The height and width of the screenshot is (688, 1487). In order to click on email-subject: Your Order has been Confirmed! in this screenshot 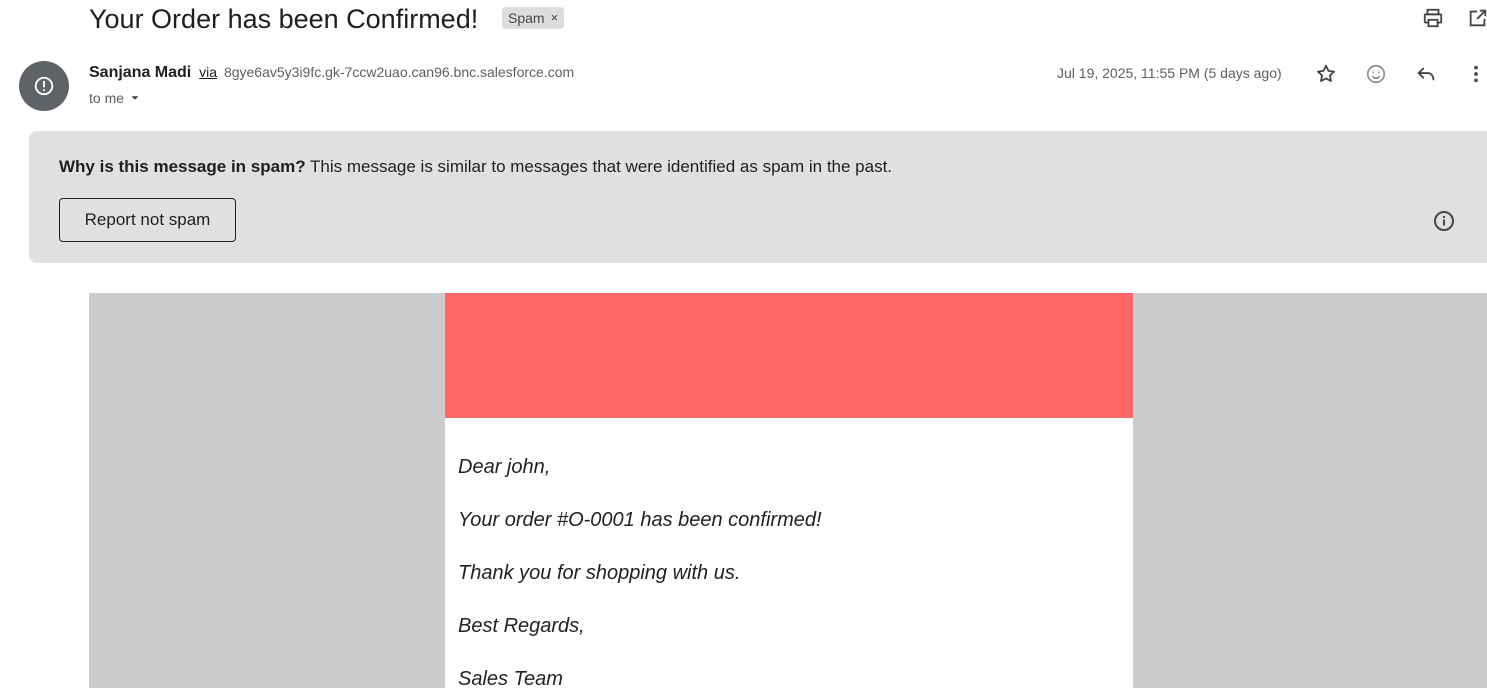, I will do `click(284, 19)`.